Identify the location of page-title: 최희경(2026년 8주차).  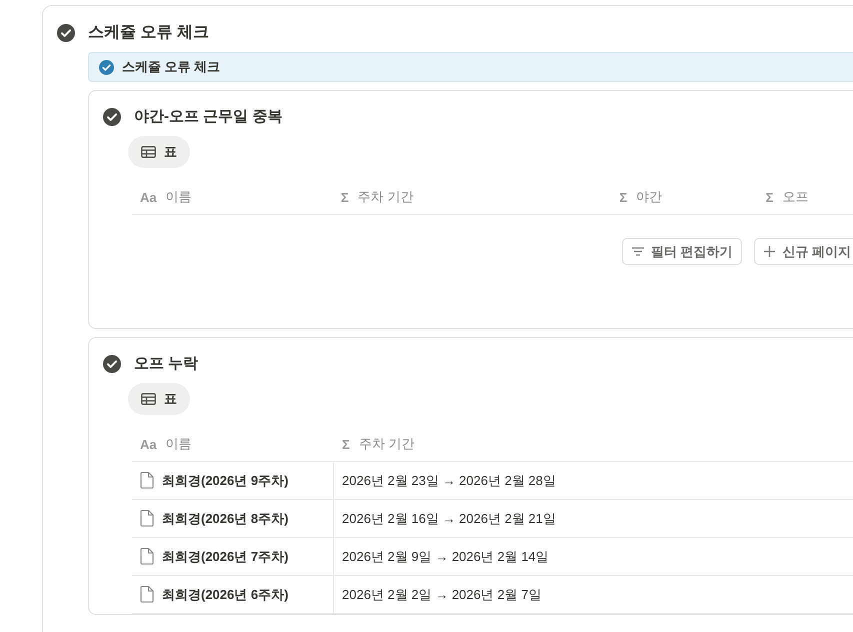
(225, 519).